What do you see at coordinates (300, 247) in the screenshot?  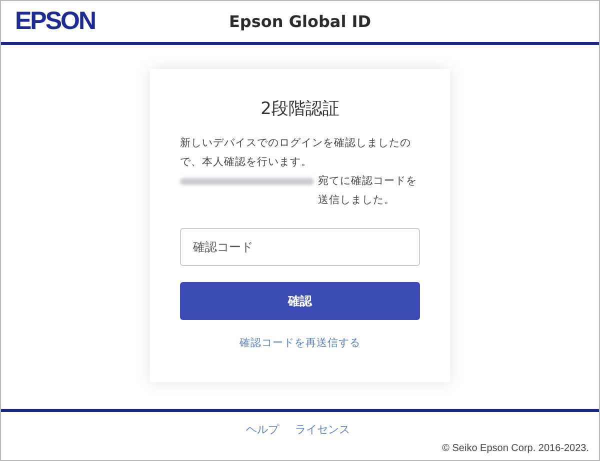 I see `code-input-field: 確認コード` at bounding box center [300, 247].